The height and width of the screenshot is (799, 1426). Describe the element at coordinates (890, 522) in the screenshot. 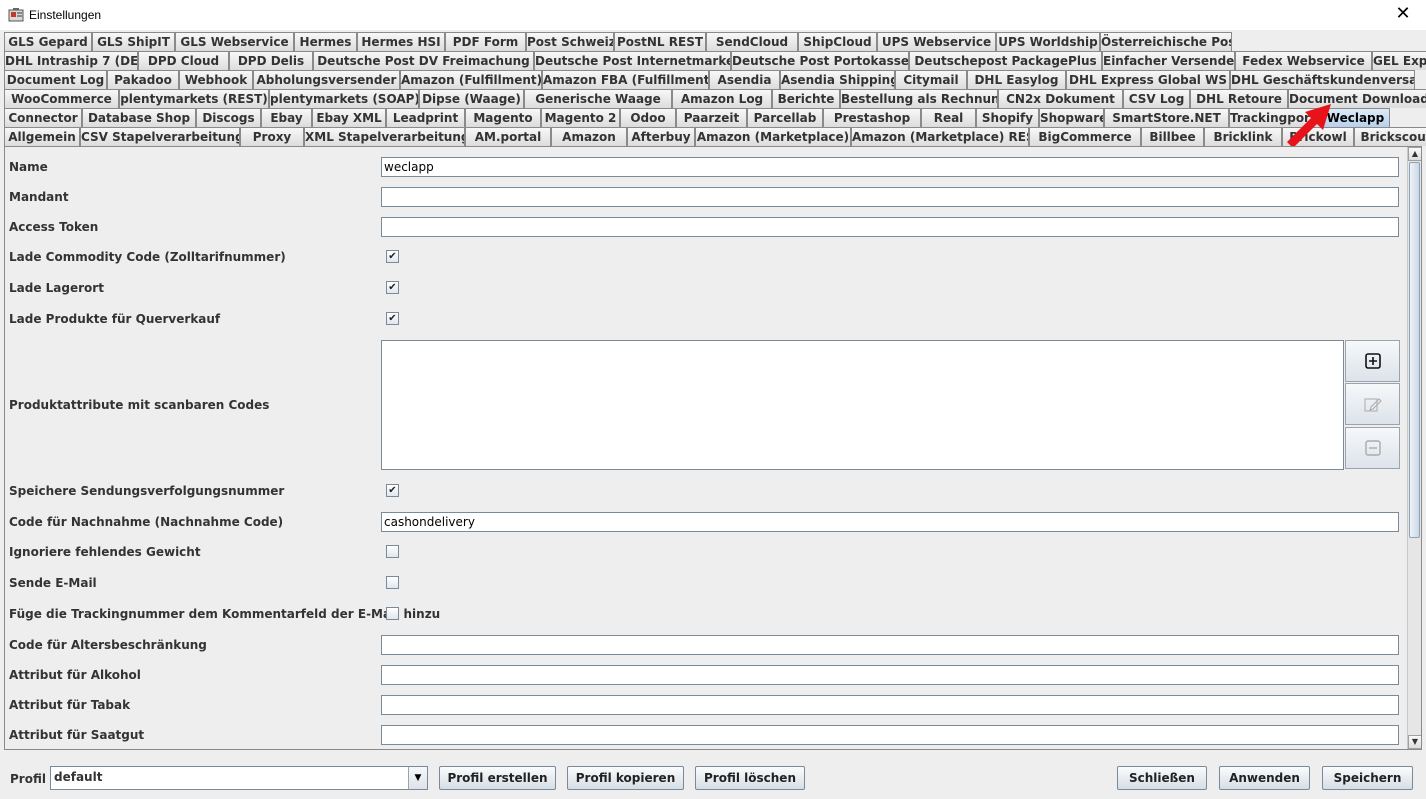

I see `nachnahme-input: cashondelivery` at that location.